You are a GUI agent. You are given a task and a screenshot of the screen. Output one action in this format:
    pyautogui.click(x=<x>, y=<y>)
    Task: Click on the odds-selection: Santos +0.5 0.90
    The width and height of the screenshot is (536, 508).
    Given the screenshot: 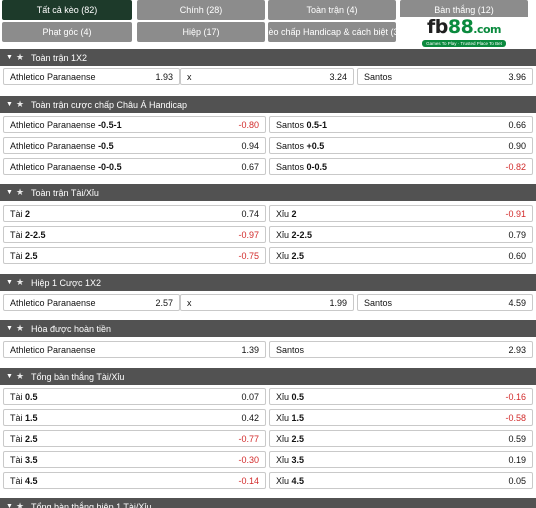 What is the action you would take?
    pyautogui.click(x=401, y=145)
    